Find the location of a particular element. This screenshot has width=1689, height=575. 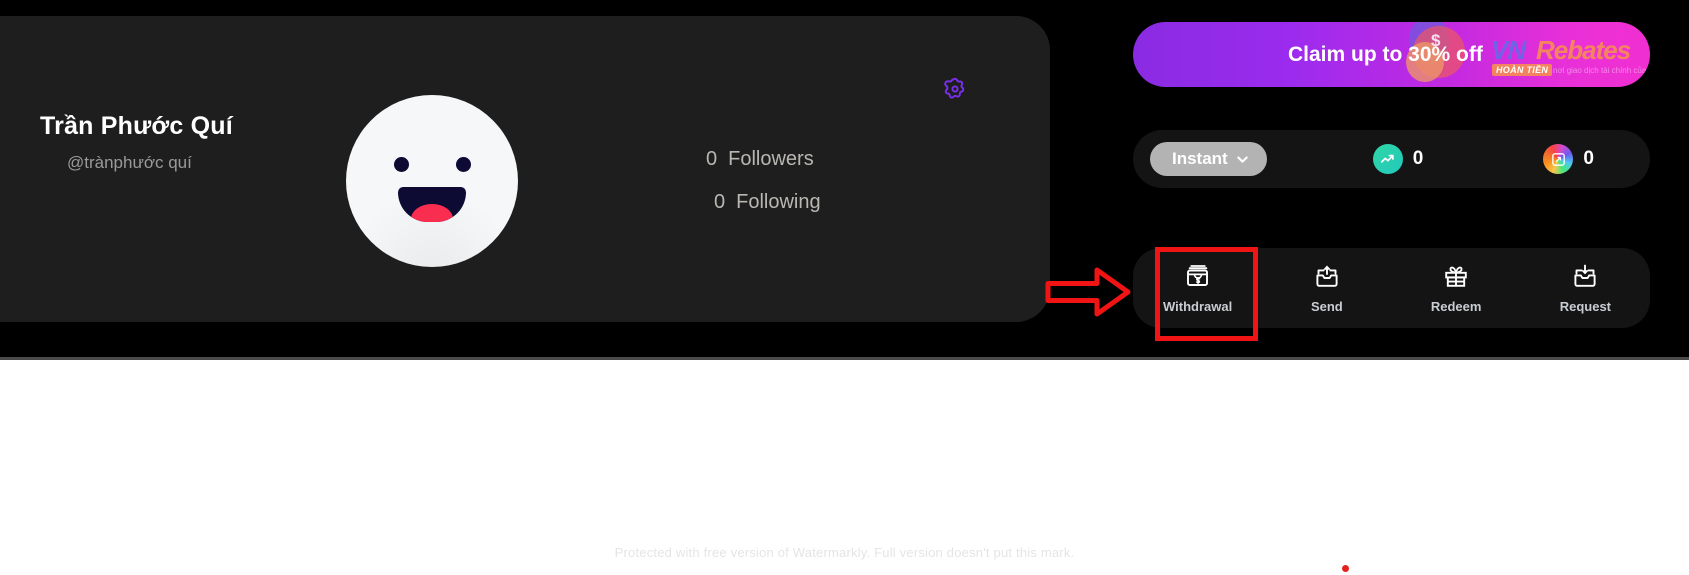

settings-button is located at coordinates (955, 89).